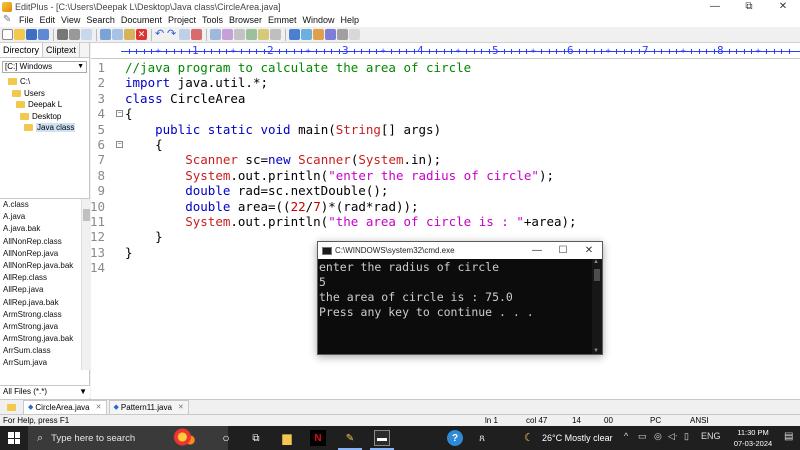 The image size is (800, 450). What do you see at coordinates (342, 34) in the screenshot?
I see `settings-icon` at bounding box center [342, 34].